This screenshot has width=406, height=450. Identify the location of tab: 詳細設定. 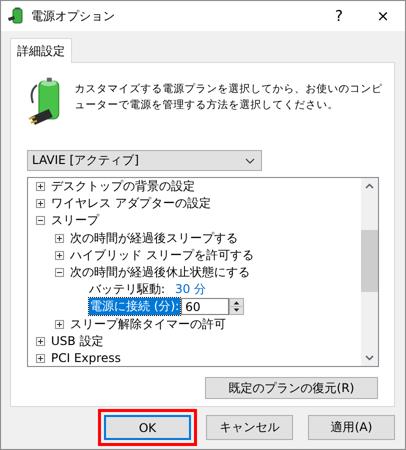
(41, 50).